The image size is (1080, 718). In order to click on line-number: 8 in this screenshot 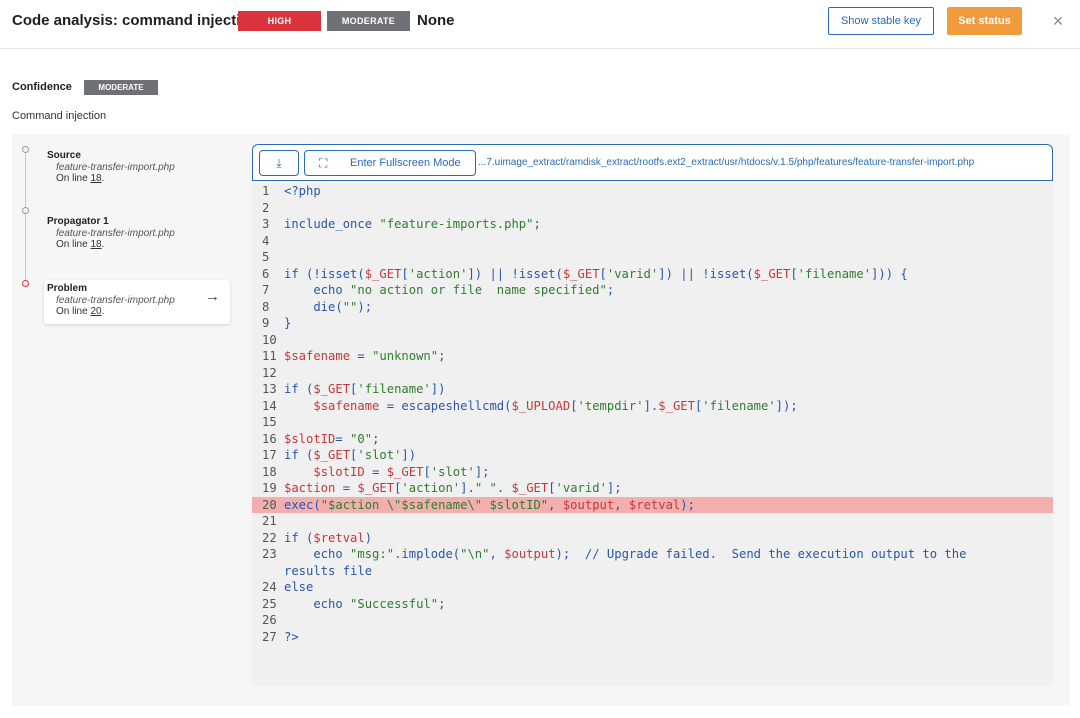, I will do `click(266, 306)`.